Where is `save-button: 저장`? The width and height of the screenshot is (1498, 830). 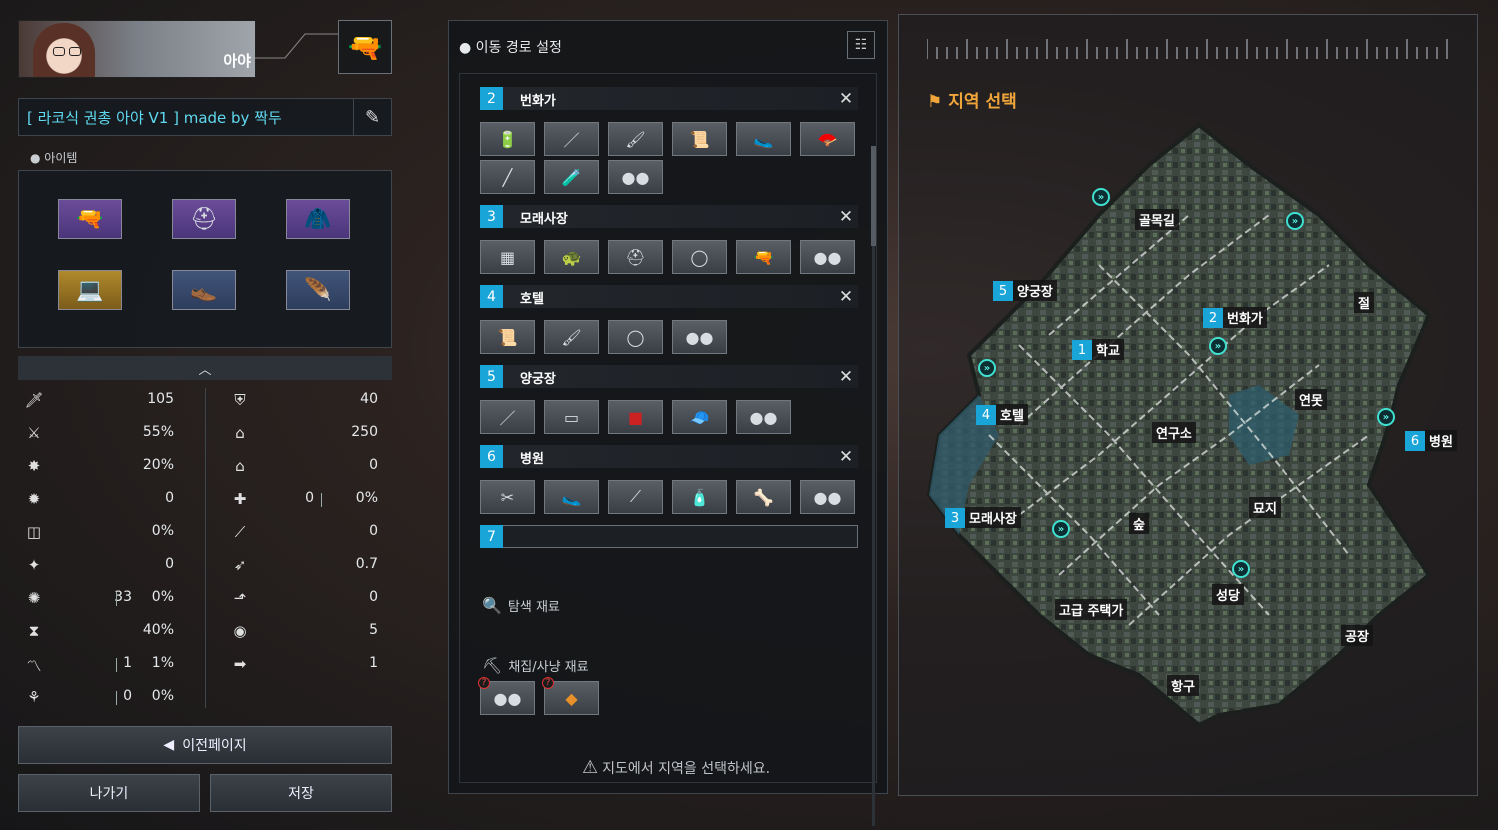
save-button: 저장 is located at coordinates (301, 793).